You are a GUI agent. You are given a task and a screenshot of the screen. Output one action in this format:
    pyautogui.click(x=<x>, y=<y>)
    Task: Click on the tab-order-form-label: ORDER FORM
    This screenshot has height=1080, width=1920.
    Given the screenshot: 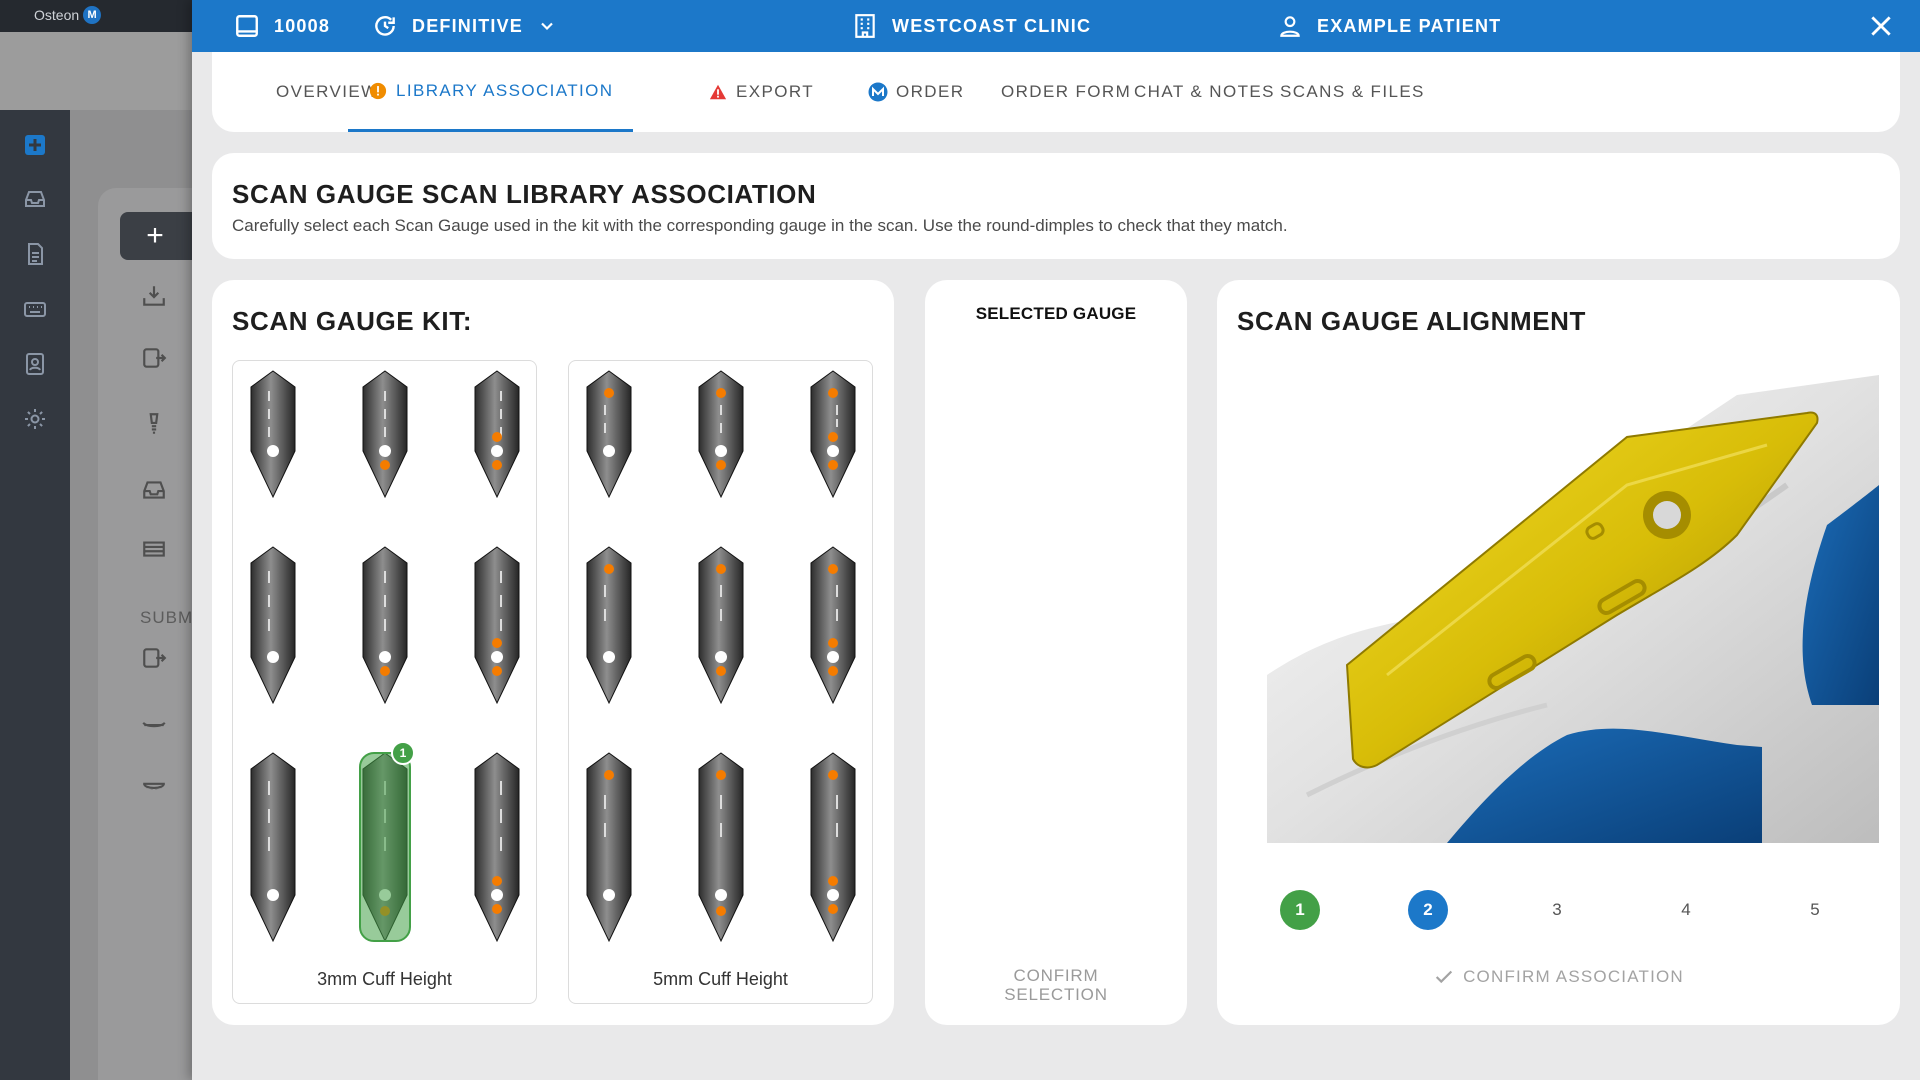 What is the action you would take?
    pyautogui.click(x=1066, y=91)
    